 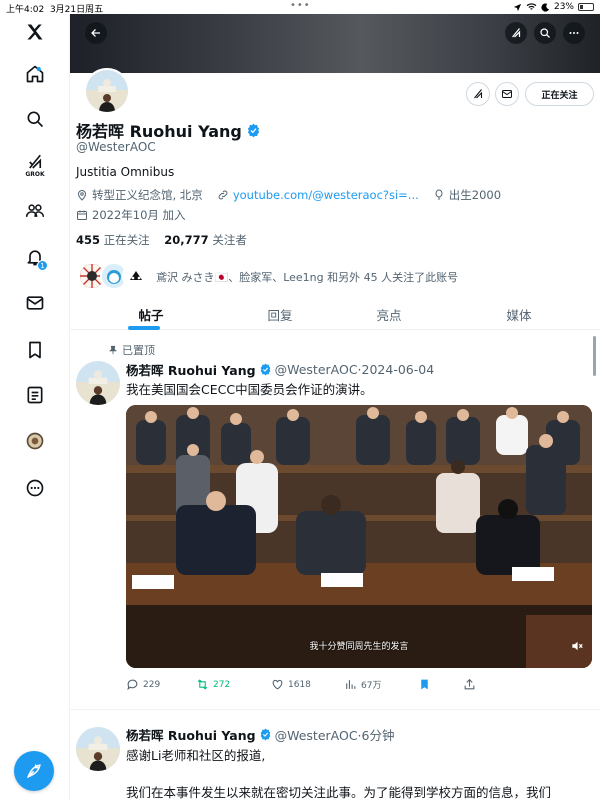 I want to click on pin-icon, so click(x=113, y=350).